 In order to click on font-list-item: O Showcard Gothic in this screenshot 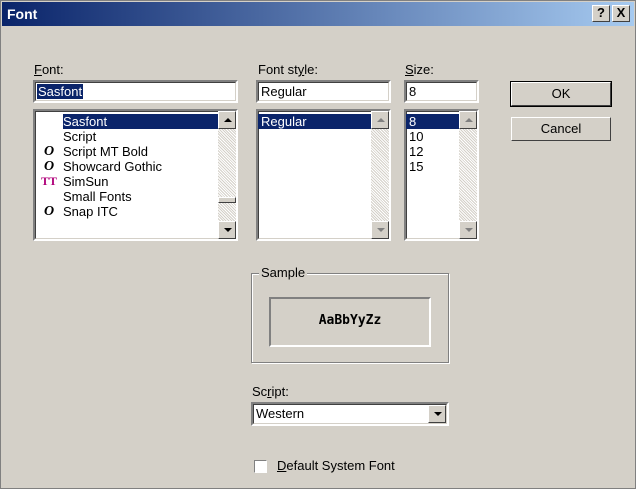, I will do `click(126, 166)`.